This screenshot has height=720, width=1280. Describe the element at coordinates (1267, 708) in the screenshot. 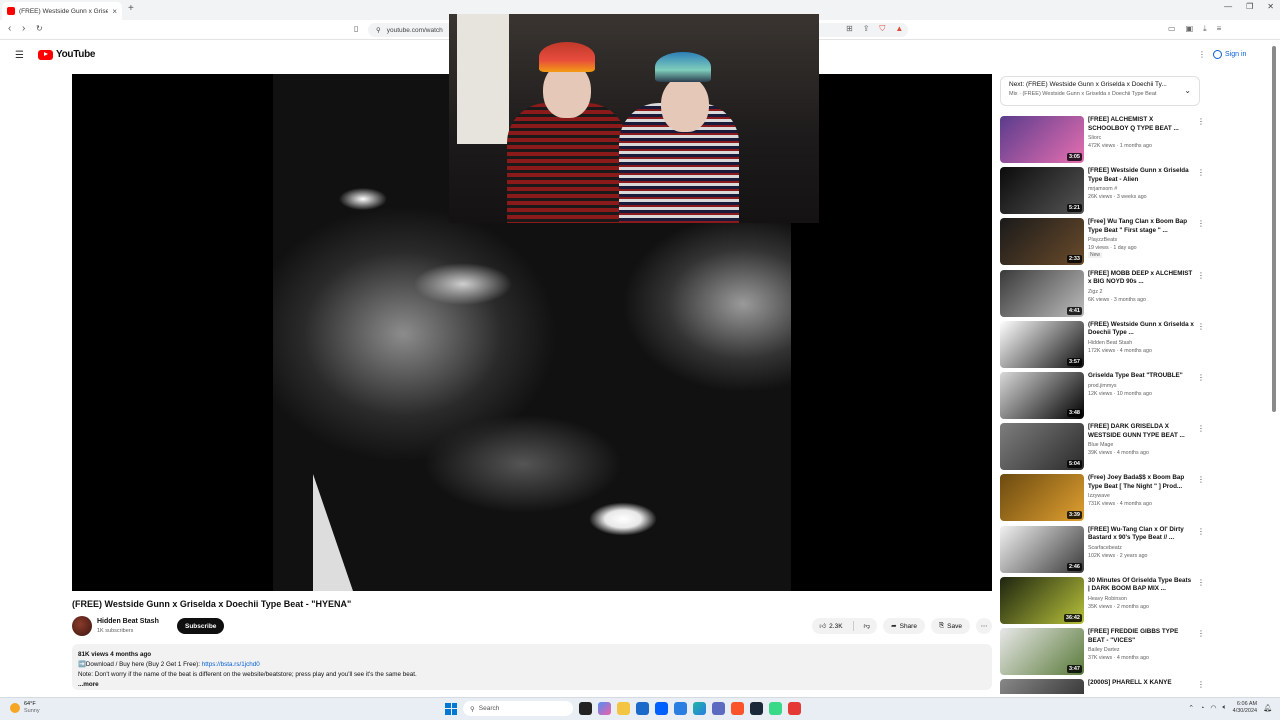

I see `notification-bell-icon: 🔔︎` at that location.